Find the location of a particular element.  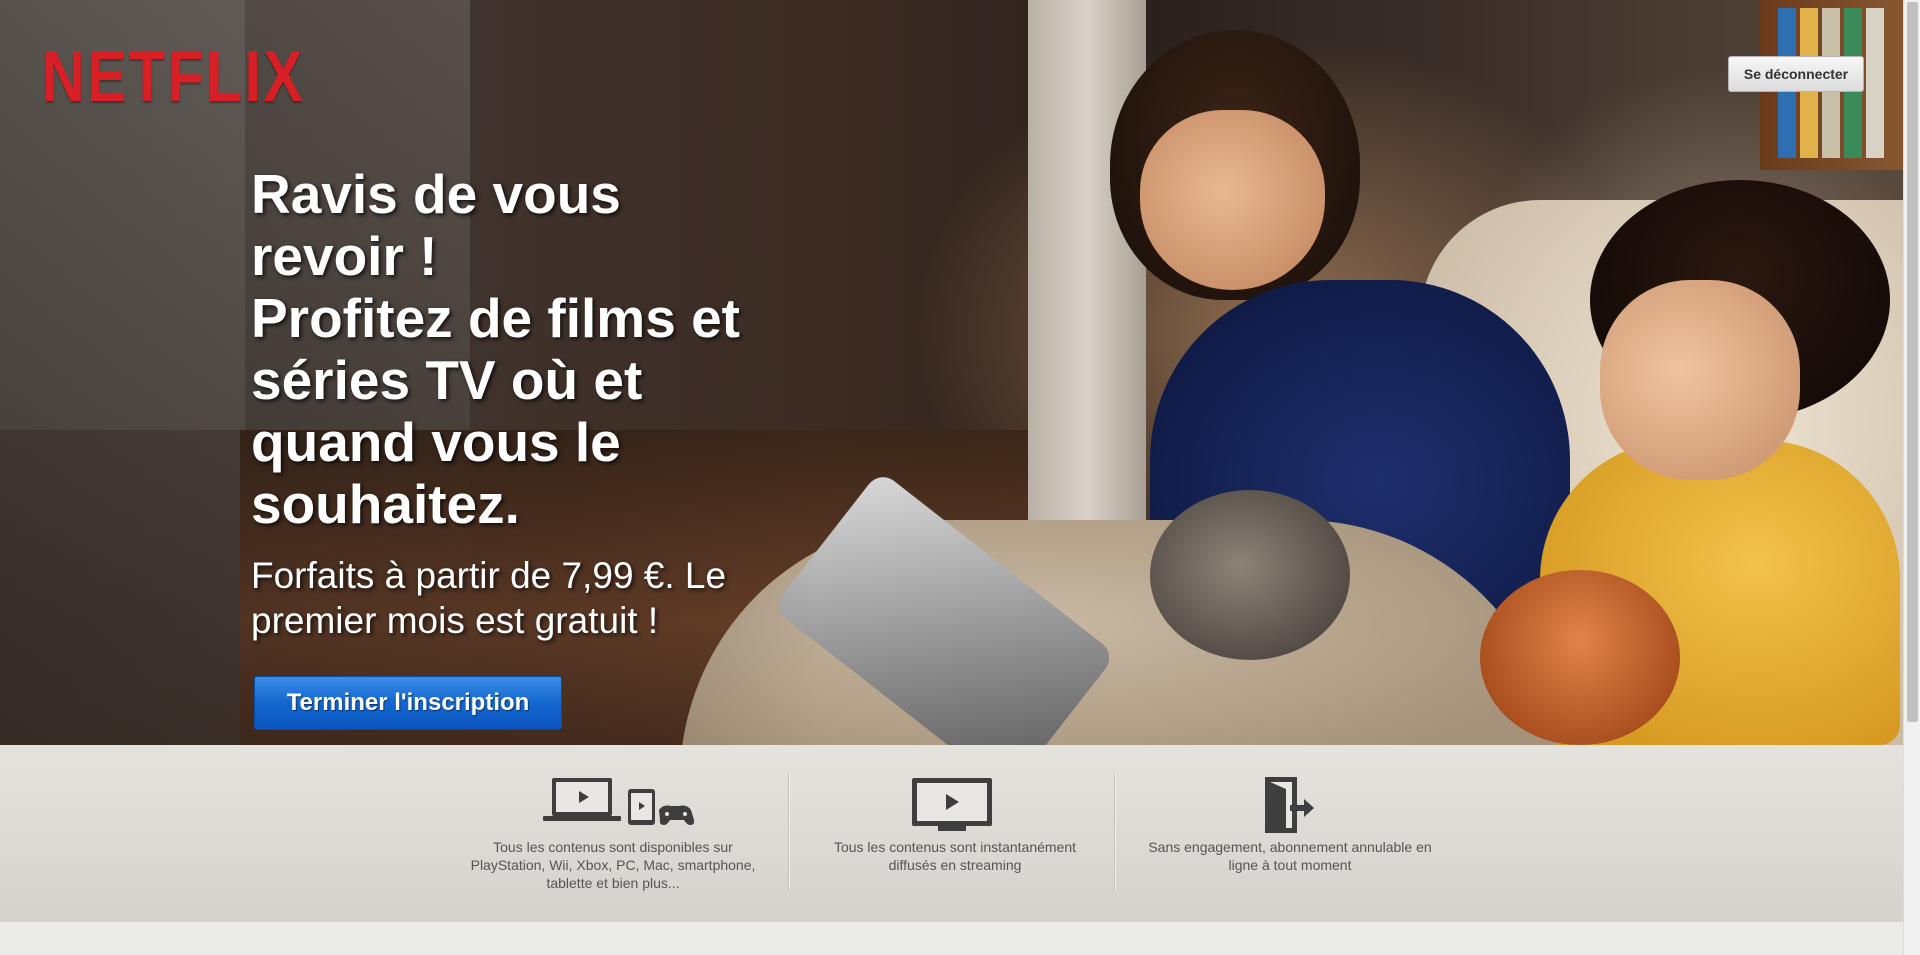

headline-line: revoir ! is located at coordinates (344, 256).